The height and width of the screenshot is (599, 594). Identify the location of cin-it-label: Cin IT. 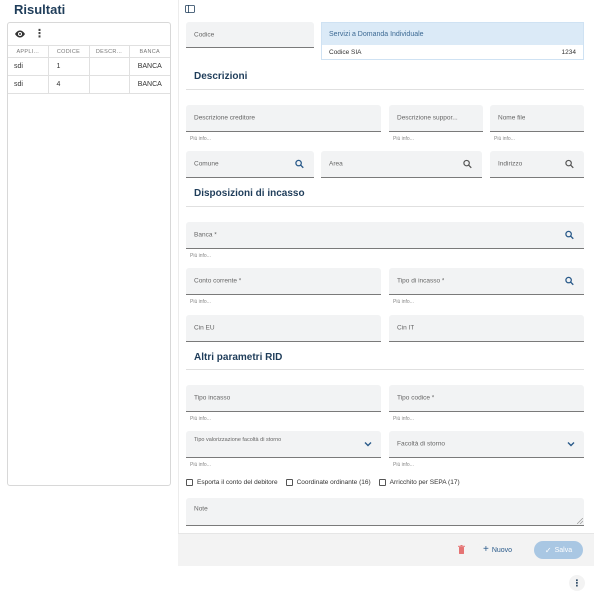
(406, 328).